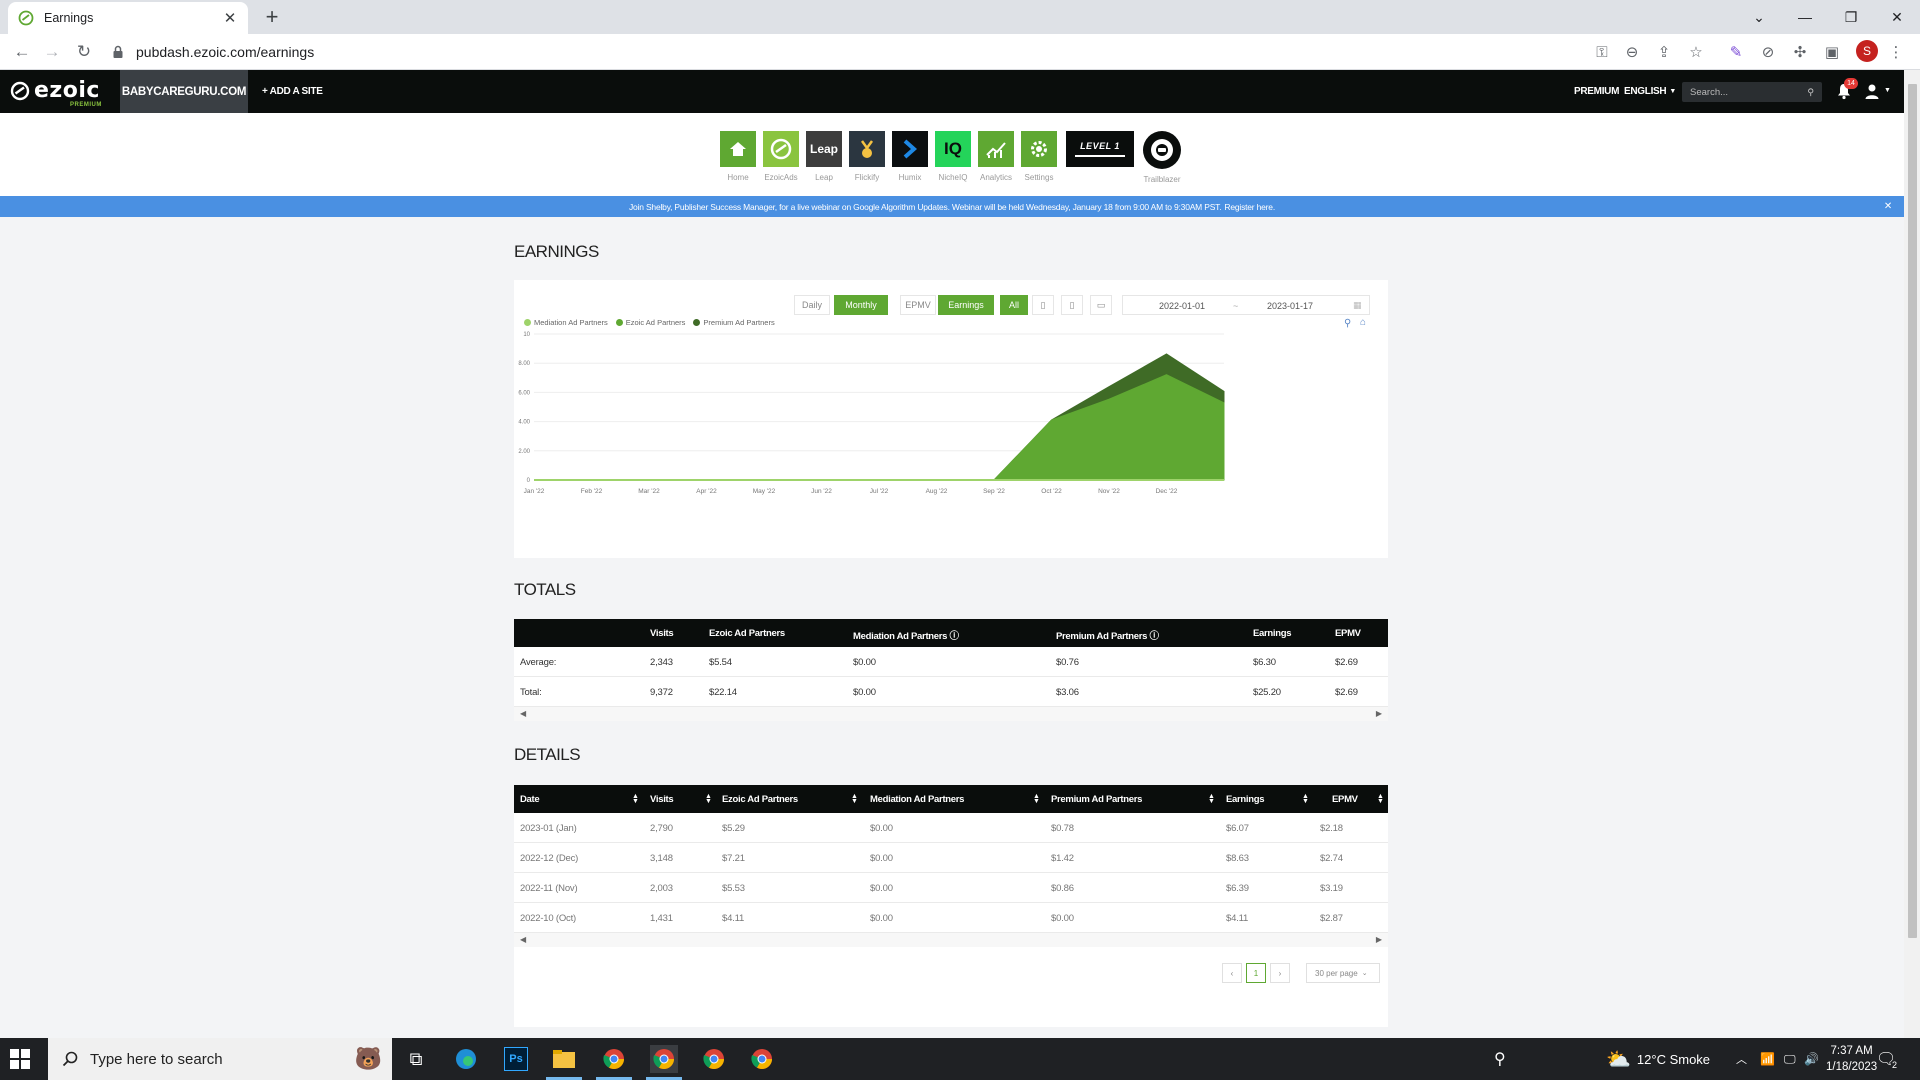  Describe the element at coordinates (614, 1059) in the screenshot. I see `chrome-icon` at that location.